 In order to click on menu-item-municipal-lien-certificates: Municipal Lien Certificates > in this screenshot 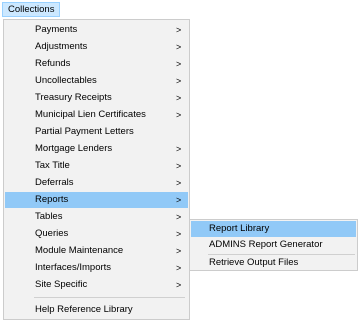, I will do `click(96, 115)`.